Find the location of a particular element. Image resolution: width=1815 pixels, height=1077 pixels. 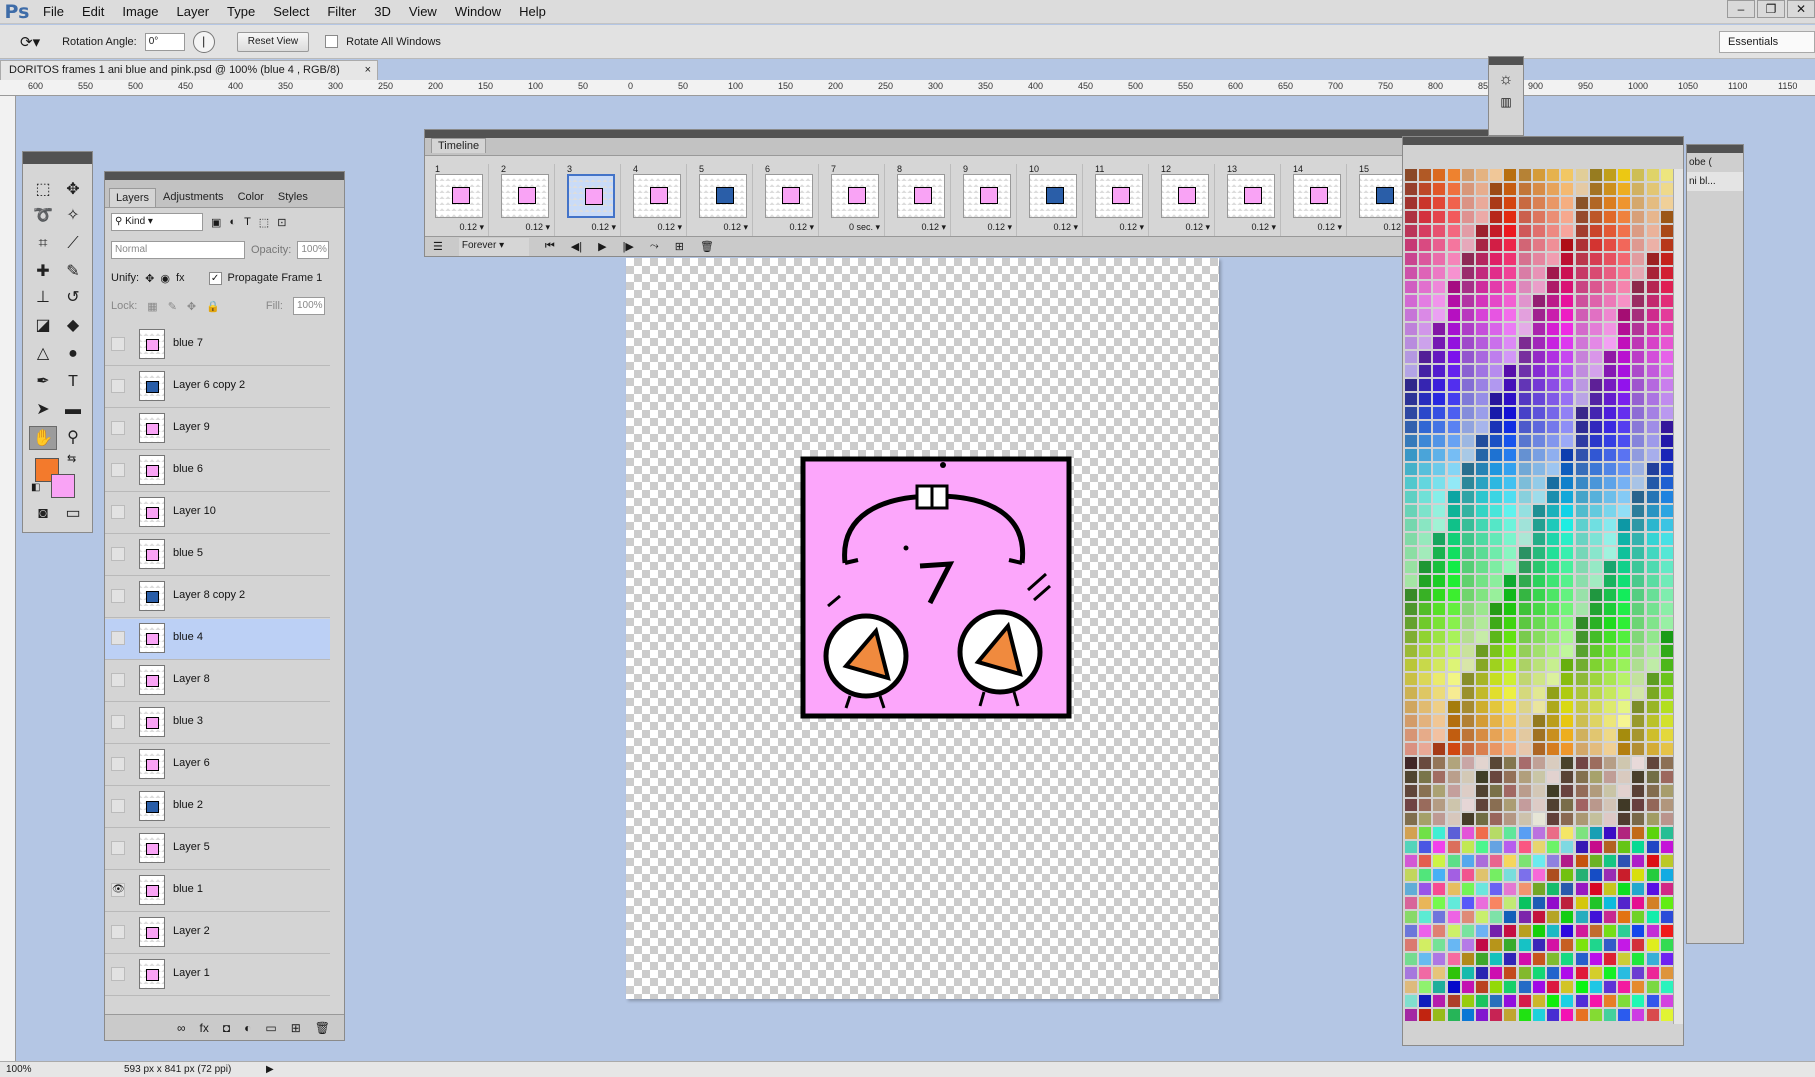

tab-adjustments: Adjustments is located at coordinates (193, 197).